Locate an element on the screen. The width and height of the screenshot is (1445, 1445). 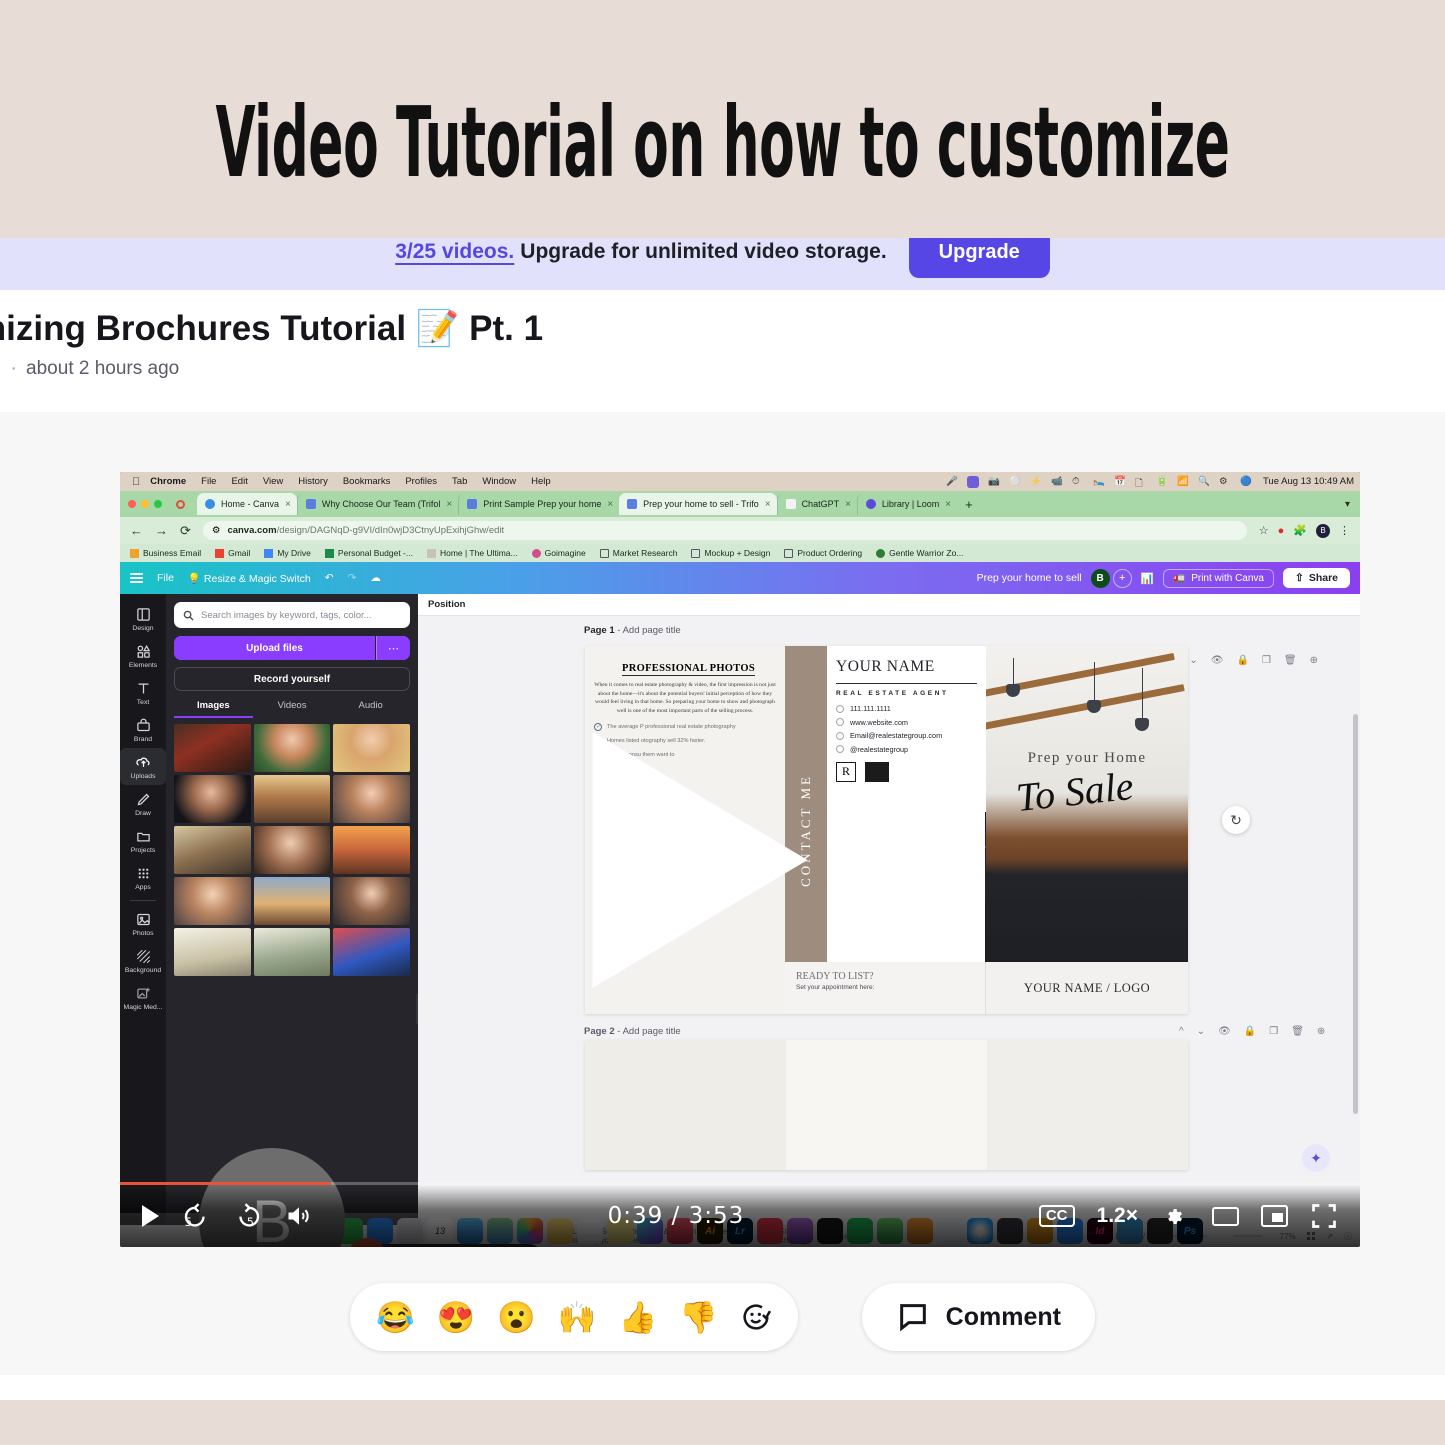
theater-mode-button is located at coordinates (1225, 1216).